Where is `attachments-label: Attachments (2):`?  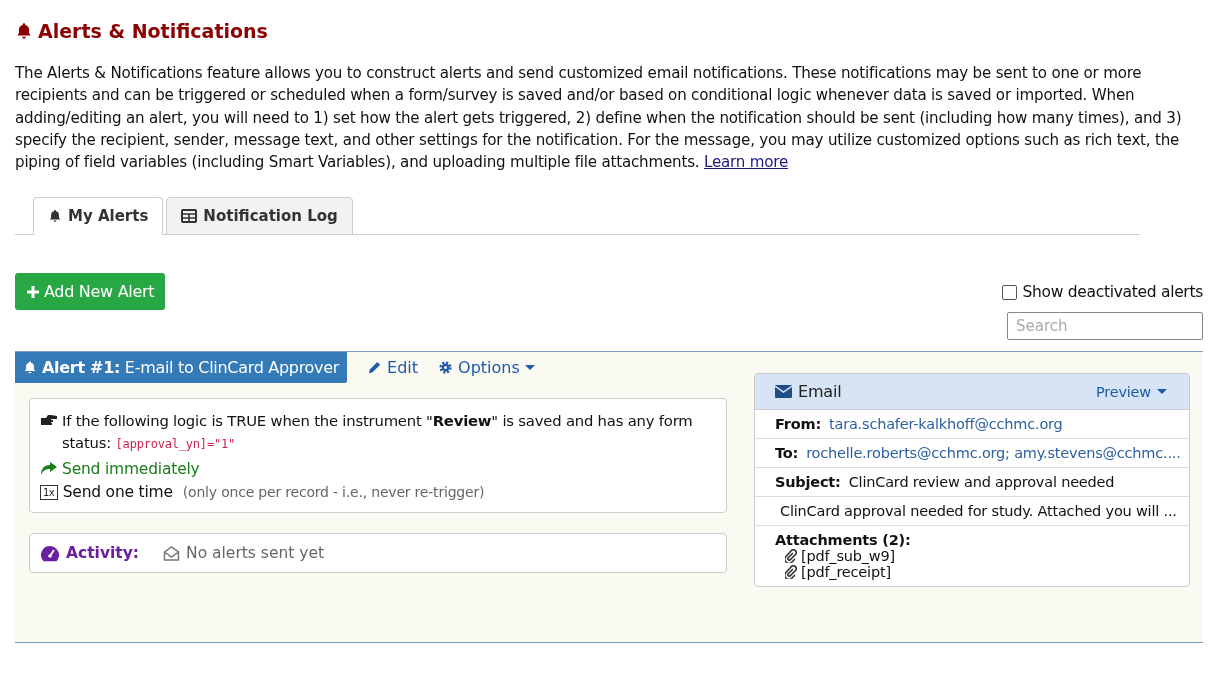 attachments-label: Attachments (2): is located at coordinates (843, 540).